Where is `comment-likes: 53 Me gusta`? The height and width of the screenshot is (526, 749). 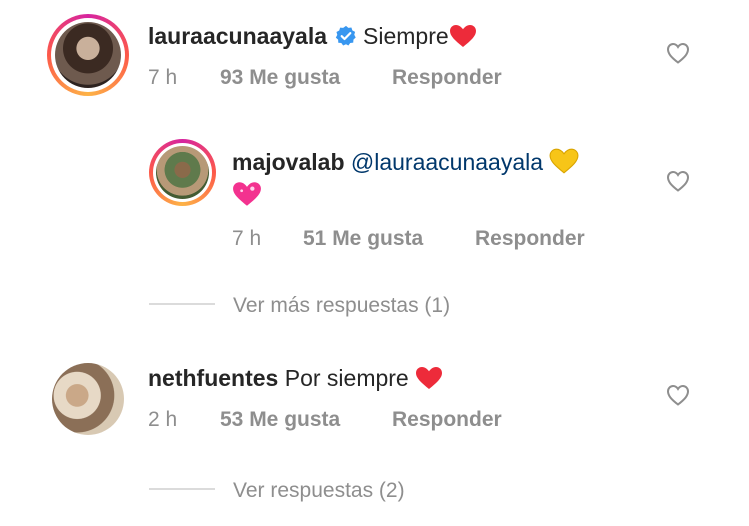 comment-likes: 53 Me gusta is located at coordinates (280, 420).